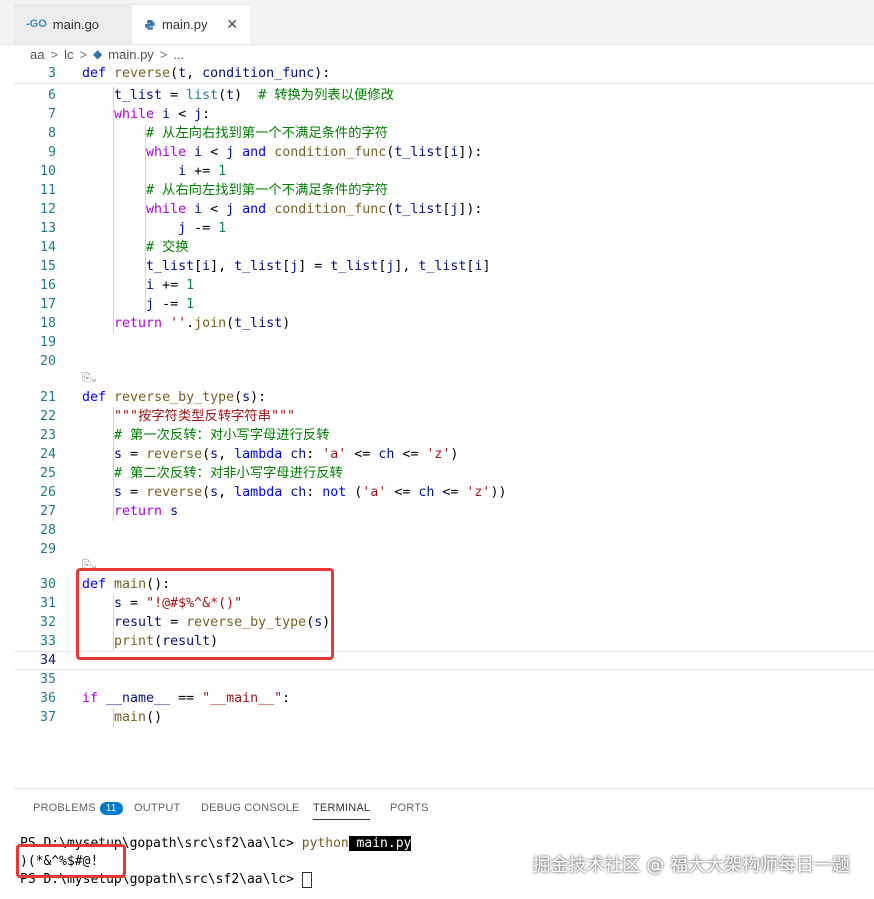  Describe the element at coordinates (109, 511) in the screenshot. I see `code-line: 27 return s` at that location.